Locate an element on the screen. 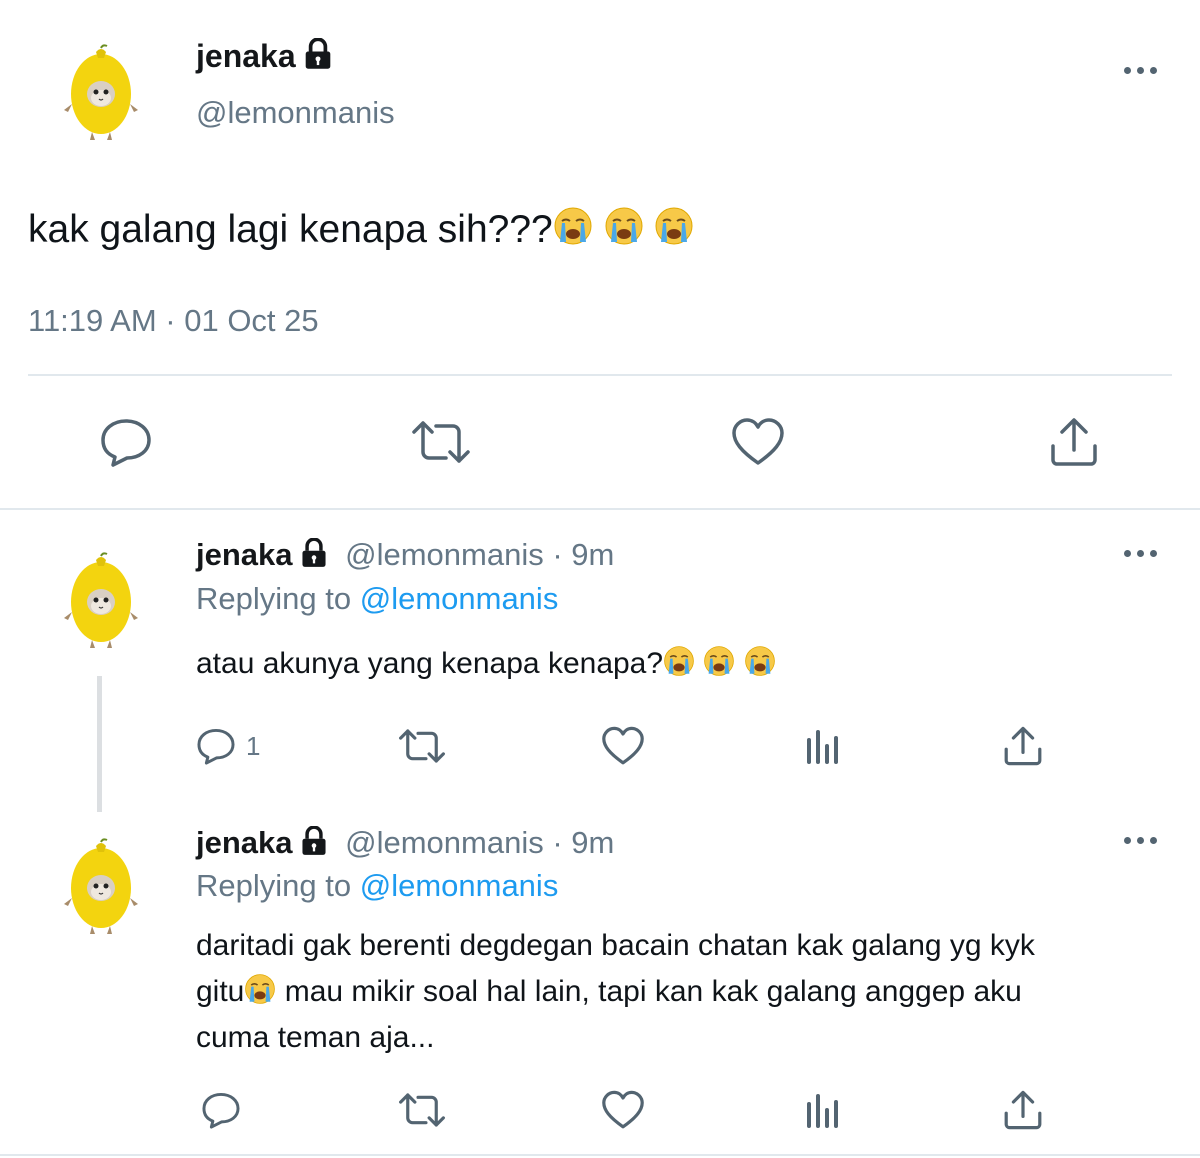 The height and width of the screenshot is (1158, 1200). main-tweet-more-button is located at coordinates (1144, 70).